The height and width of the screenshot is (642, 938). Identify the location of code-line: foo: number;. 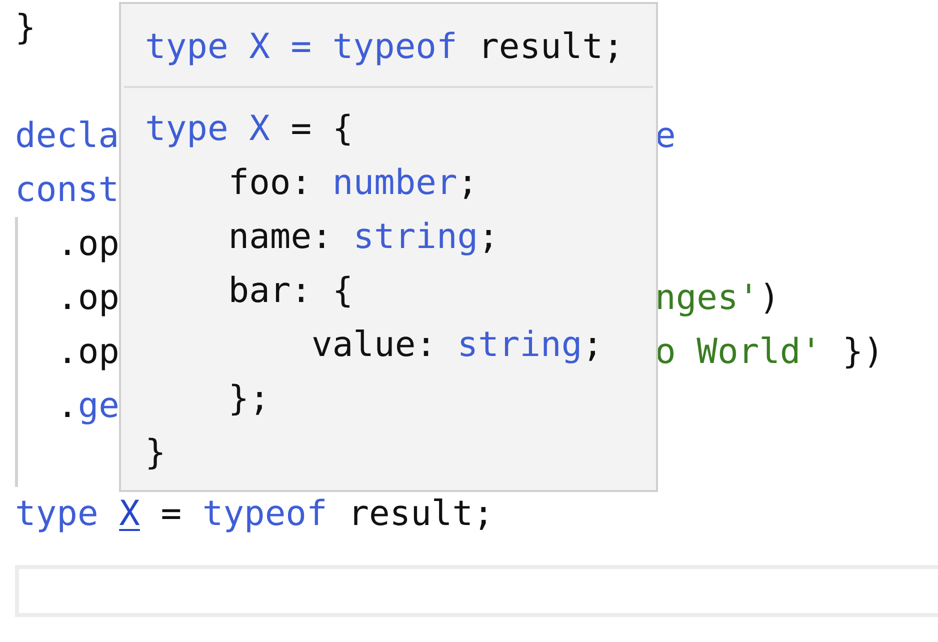
(352, 183).